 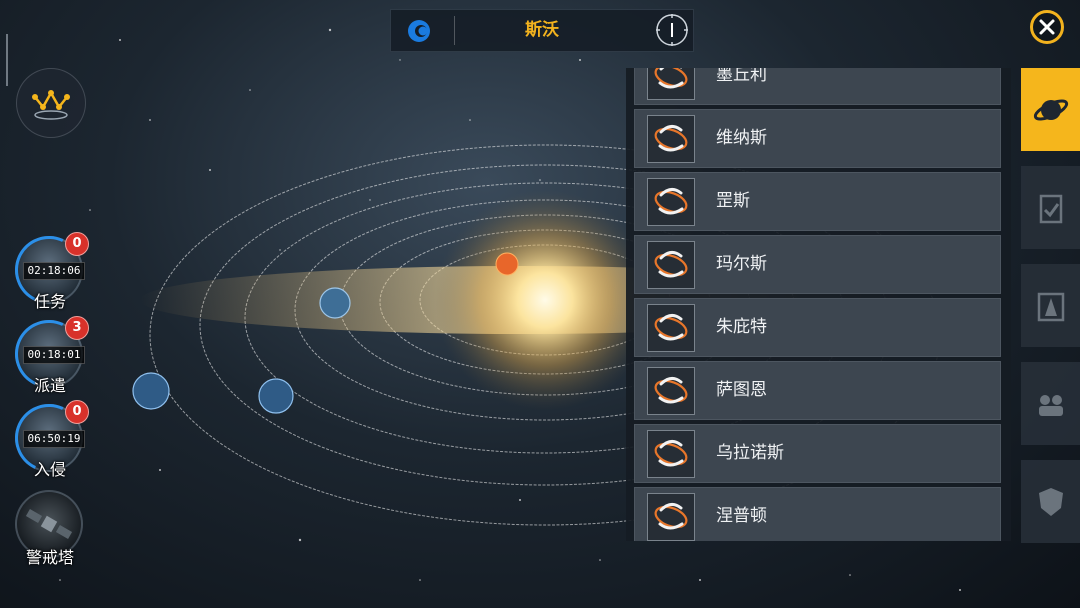 I want to click on mission-label: 任务, so click(x=49, y=301).